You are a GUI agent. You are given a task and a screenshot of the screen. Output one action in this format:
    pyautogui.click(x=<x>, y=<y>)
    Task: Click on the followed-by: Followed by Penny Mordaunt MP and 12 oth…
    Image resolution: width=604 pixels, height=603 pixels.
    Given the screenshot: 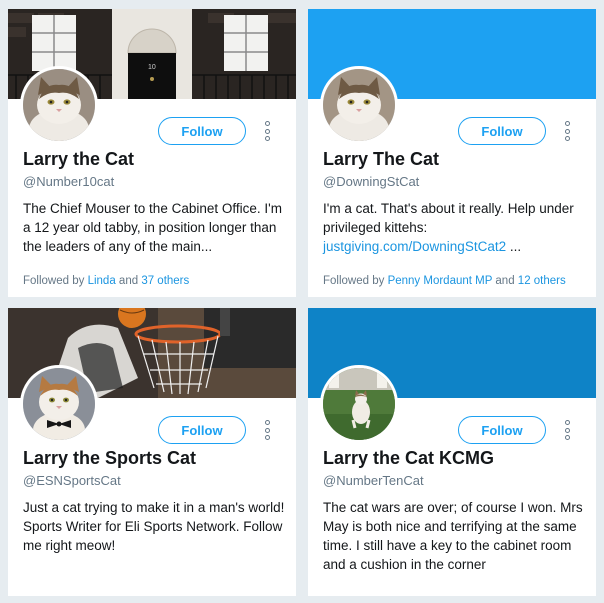 What is the action you would take?
    pyautogui.click(x=444, y=281)
    